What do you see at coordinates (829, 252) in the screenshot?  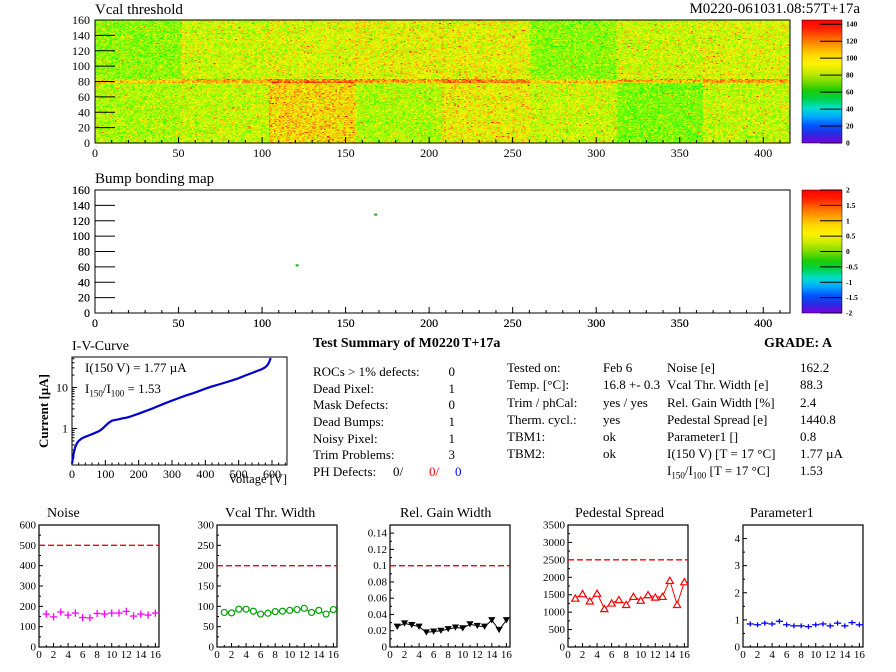 I see `bump-colorbar: 2 1.5 1 0.5 0 -0.5 -1 -1.5 -2` at bounding box center [829, 252].